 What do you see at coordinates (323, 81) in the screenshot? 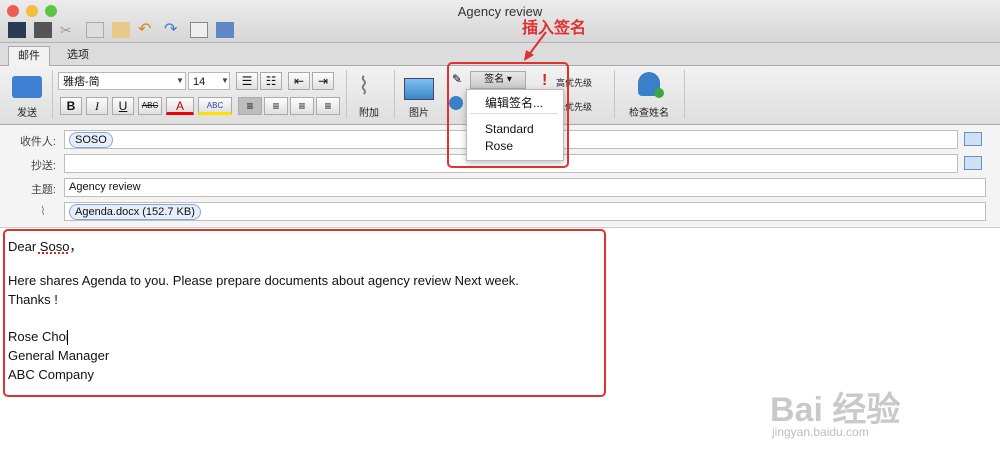
I see `increase-indent-button: ⇥` at bounding box center [323, 81].